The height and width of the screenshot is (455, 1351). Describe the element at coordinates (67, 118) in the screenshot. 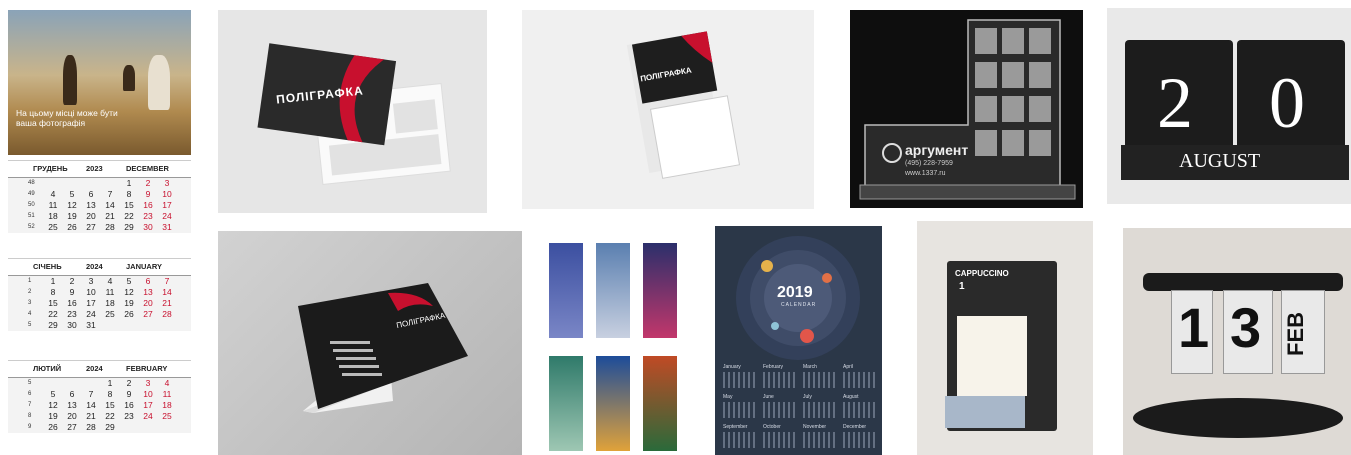

I see `promo-text: На цьому місці може бути ваша фотографія` at that location.